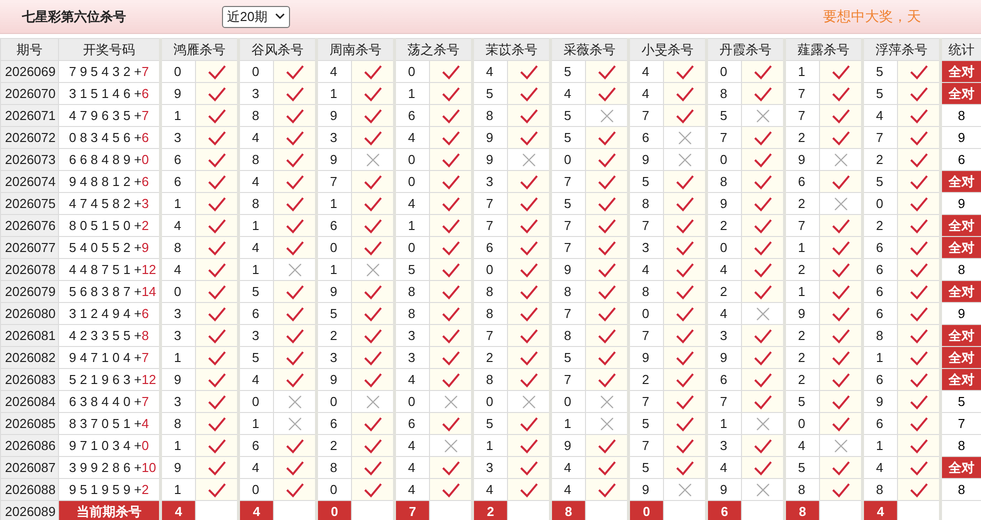 This screenshot has width=981, height=520. Describe the element at coordinates (199, 49) in the screenshot. I see `column-header: 鸿雁杀号` at that location.